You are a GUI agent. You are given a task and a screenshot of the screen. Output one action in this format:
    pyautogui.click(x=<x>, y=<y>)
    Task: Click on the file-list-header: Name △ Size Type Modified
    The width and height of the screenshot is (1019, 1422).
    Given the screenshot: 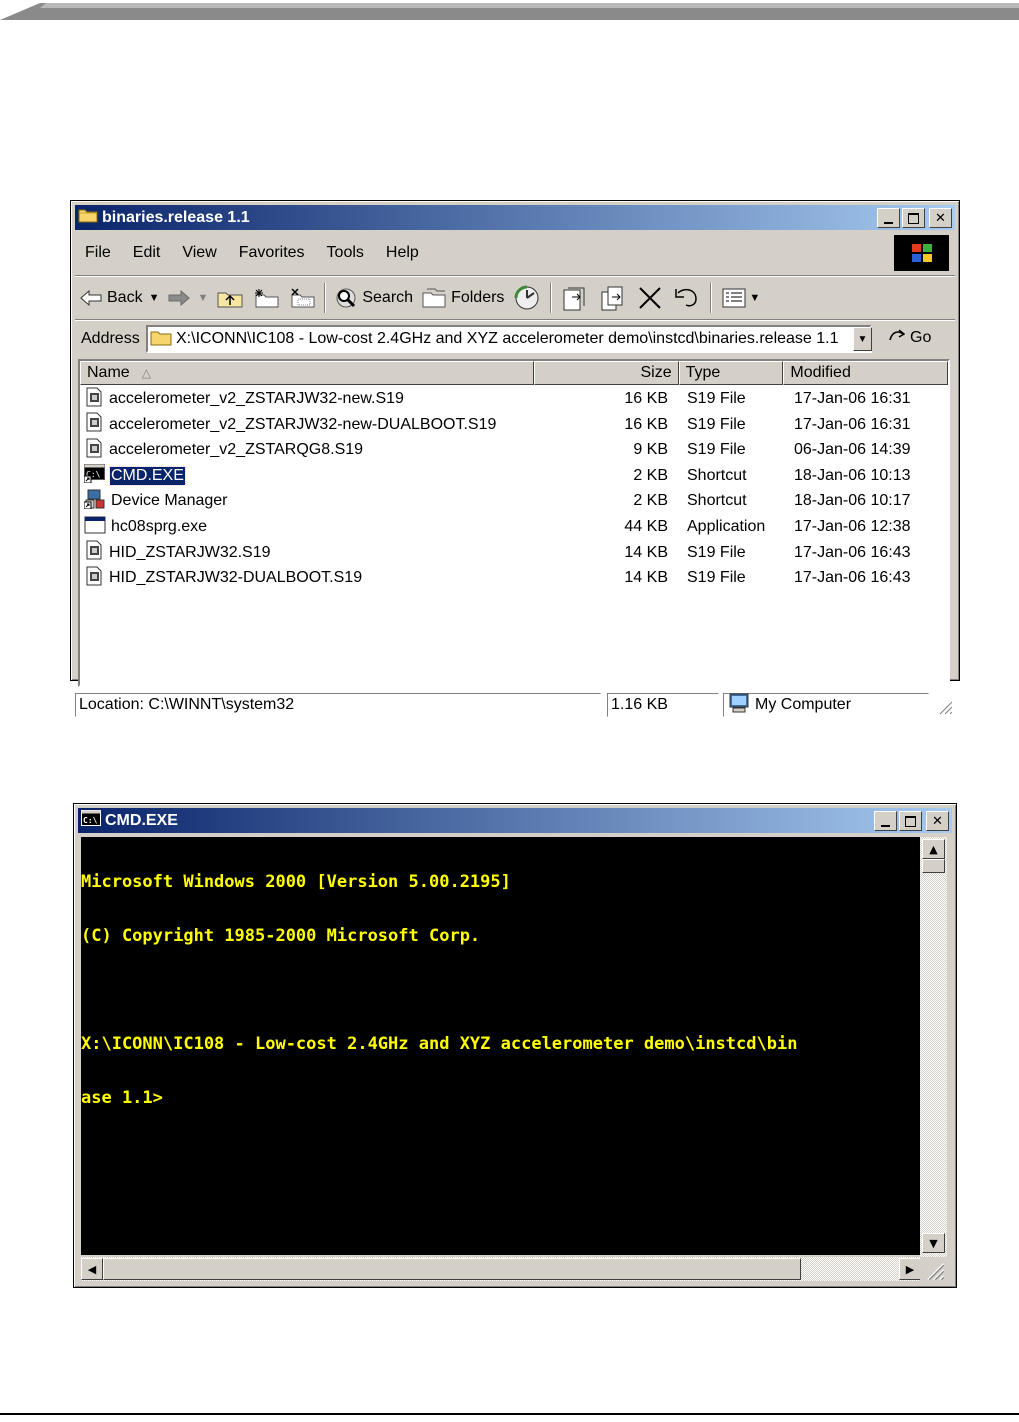 What is the action you would take?
    pyautogui.click(x=514, y=373)
    